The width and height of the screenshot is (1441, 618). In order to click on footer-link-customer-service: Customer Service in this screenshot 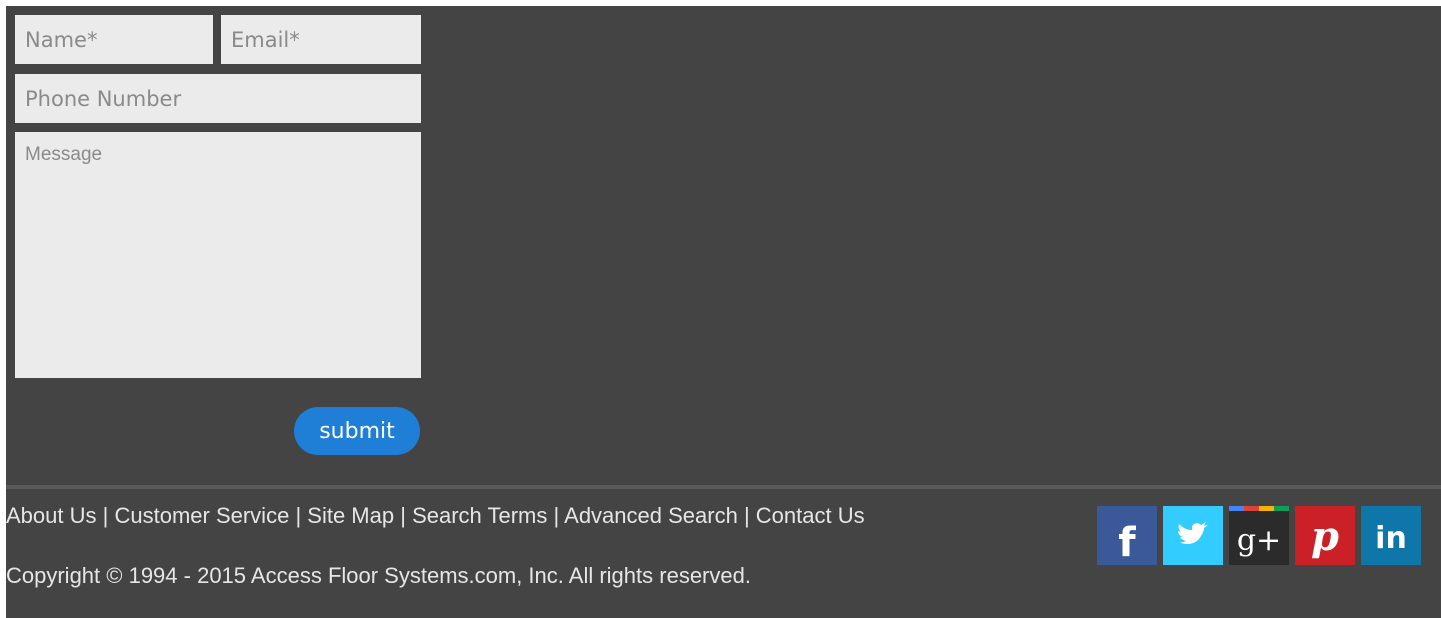, I will do `click(201, 515)`.